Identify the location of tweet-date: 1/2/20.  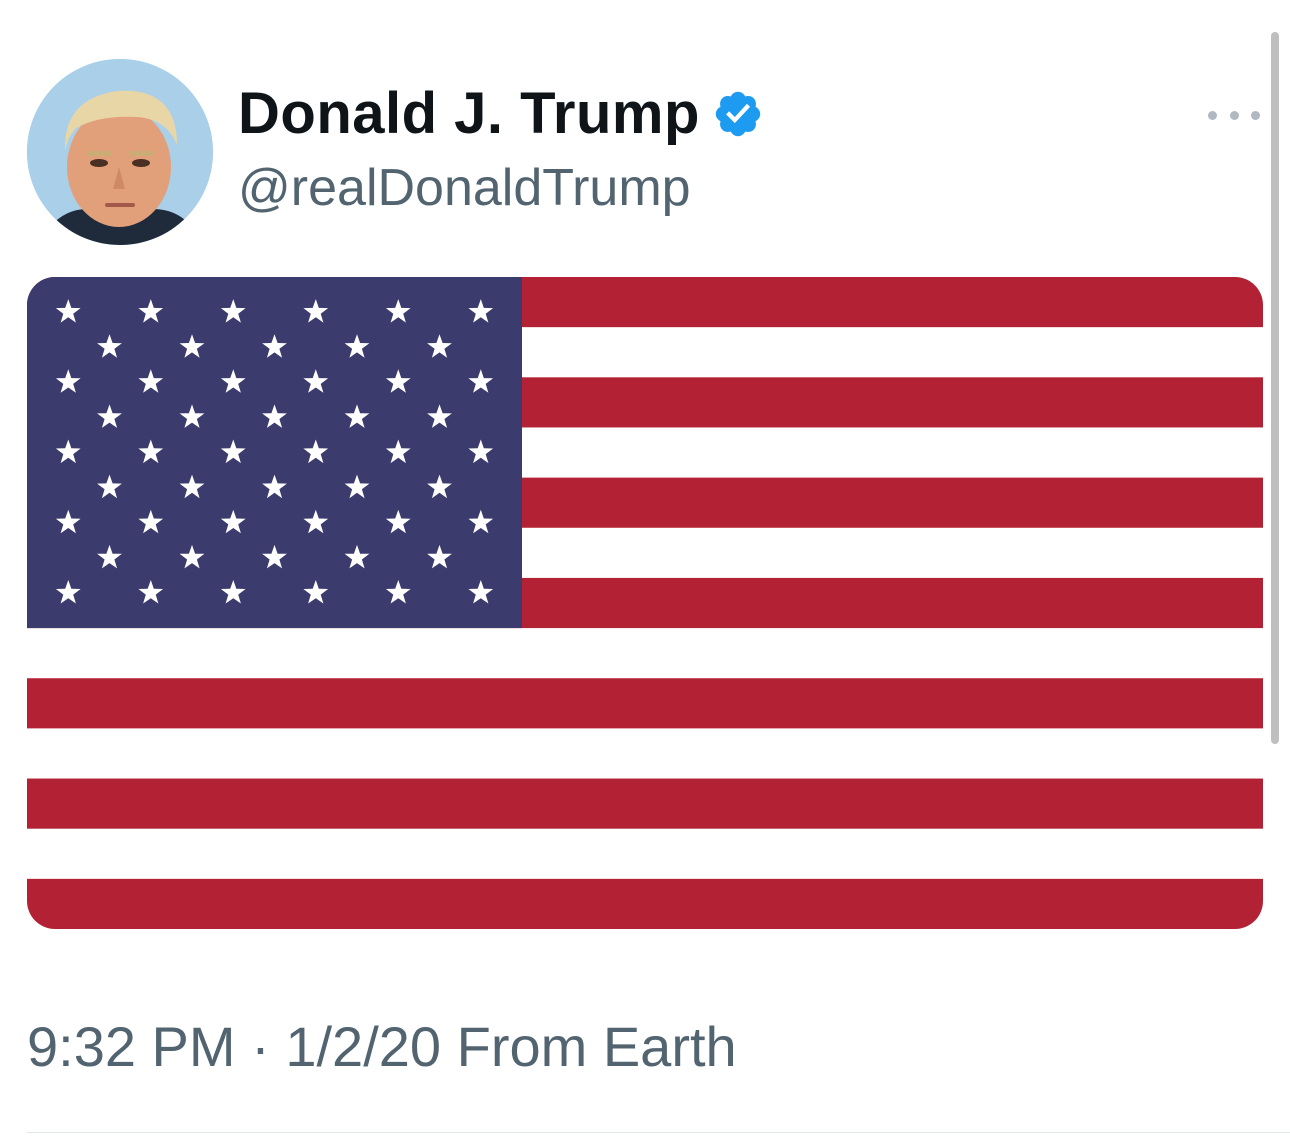
(363, 1046).